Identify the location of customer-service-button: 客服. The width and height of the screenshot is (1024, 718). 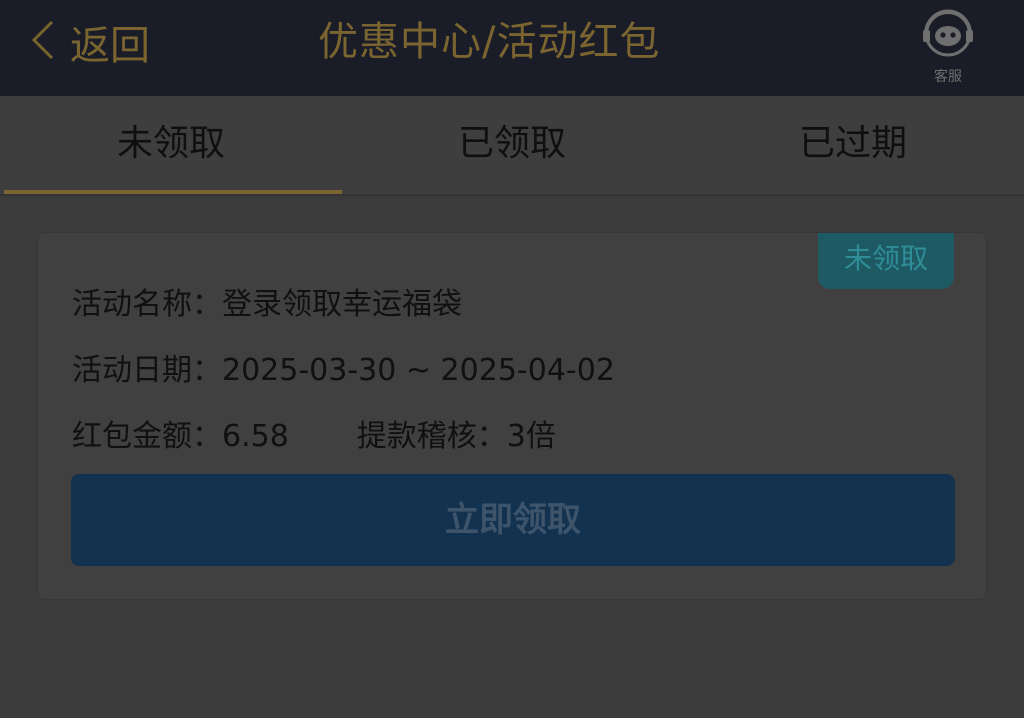
(948, 50).